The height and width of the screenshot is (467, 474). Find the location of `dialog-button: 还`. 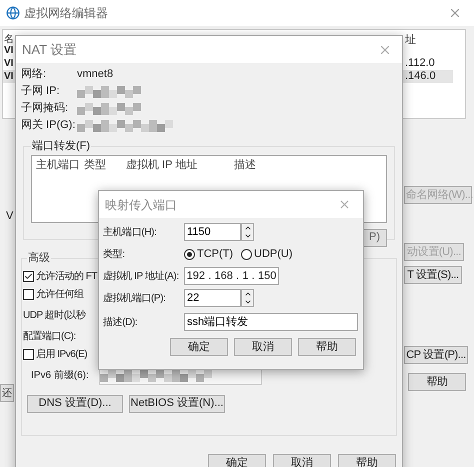

dialog-button: 还 is located at coordinates (7, 393).